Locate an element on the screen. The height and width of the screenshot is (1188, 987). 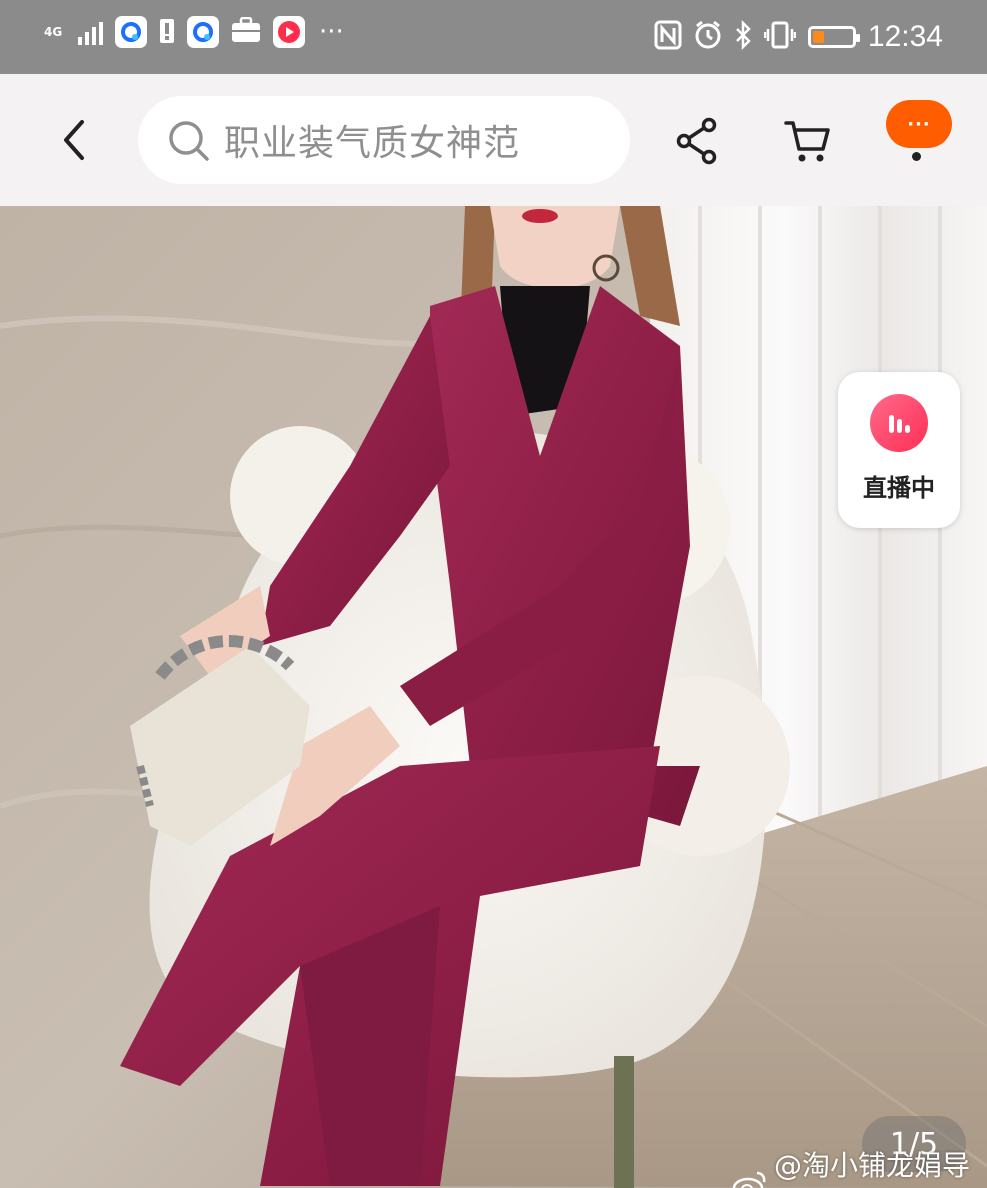
cart-button is located at coordinates (807, 141).